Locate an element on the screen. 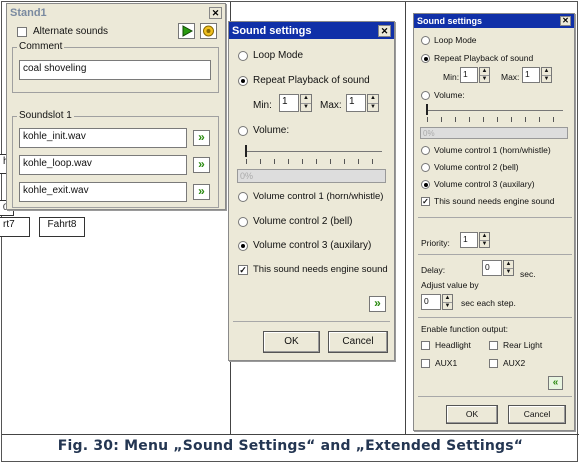 This screenshot has width=580, height=463. sound-options-button is located at coordinates (208, 31).